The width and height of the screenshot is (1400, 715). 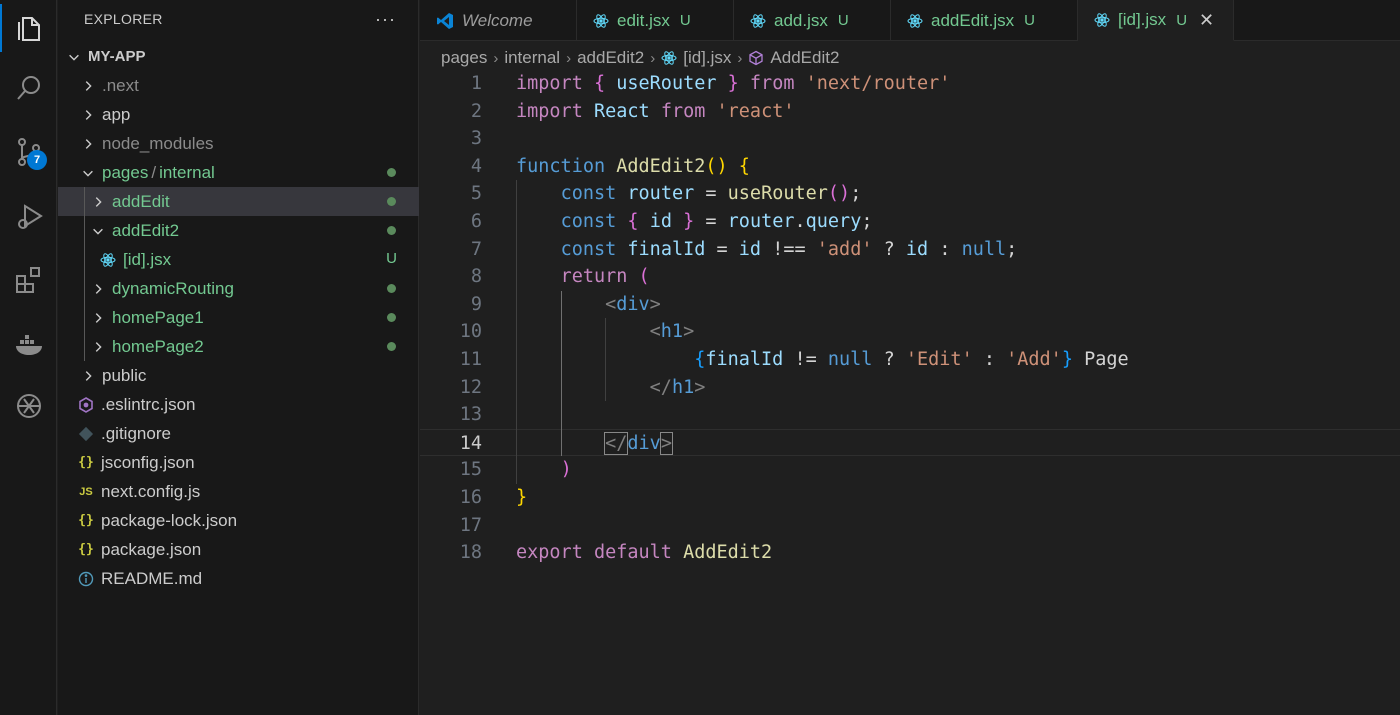 What do you see at coordinates (123, 19) in the screenshot?
I see `explorer-title: EXPLORER` at bounding box center [123, 19].